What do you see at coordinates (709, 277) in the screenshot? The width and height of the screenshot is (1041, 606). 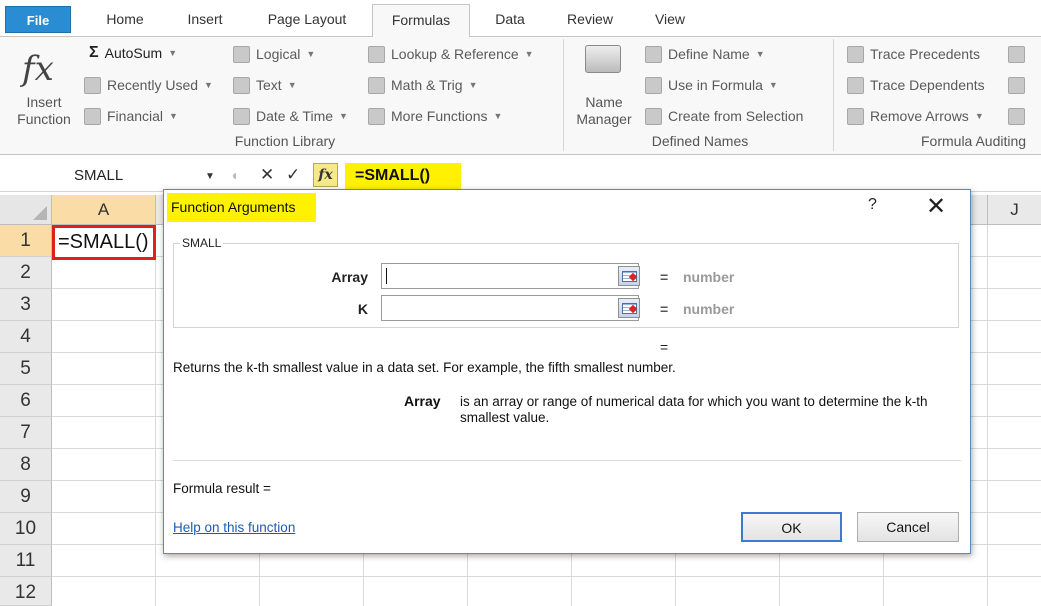 I see `array-result: number` at bounding box center [709, 277].